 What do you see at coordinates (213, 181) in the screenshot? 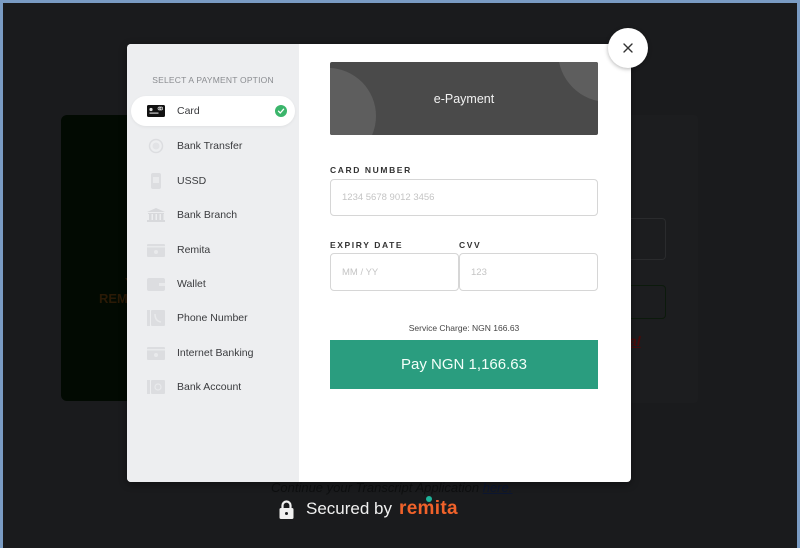
I see `payment-option-ussd: USSD` at bounding box center [213, 181].